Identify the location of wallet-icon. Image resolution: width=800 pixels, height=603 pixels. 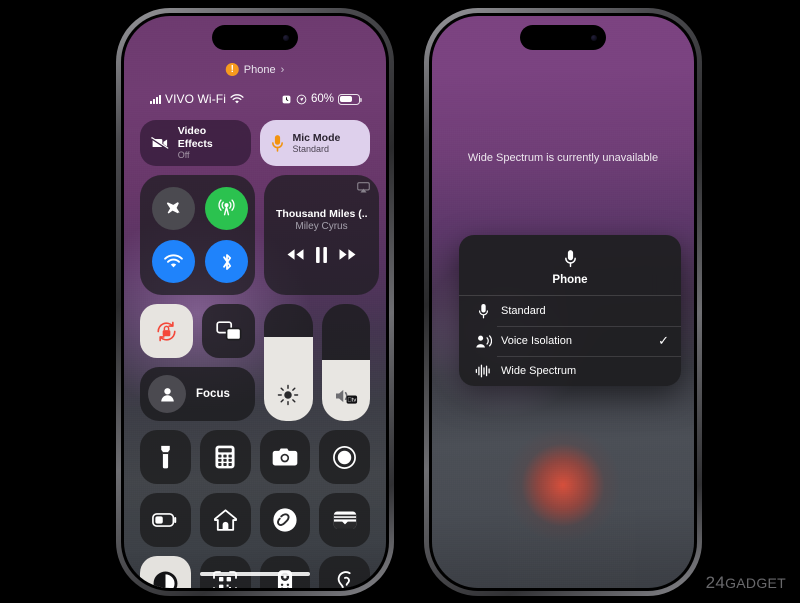
(344, 520).